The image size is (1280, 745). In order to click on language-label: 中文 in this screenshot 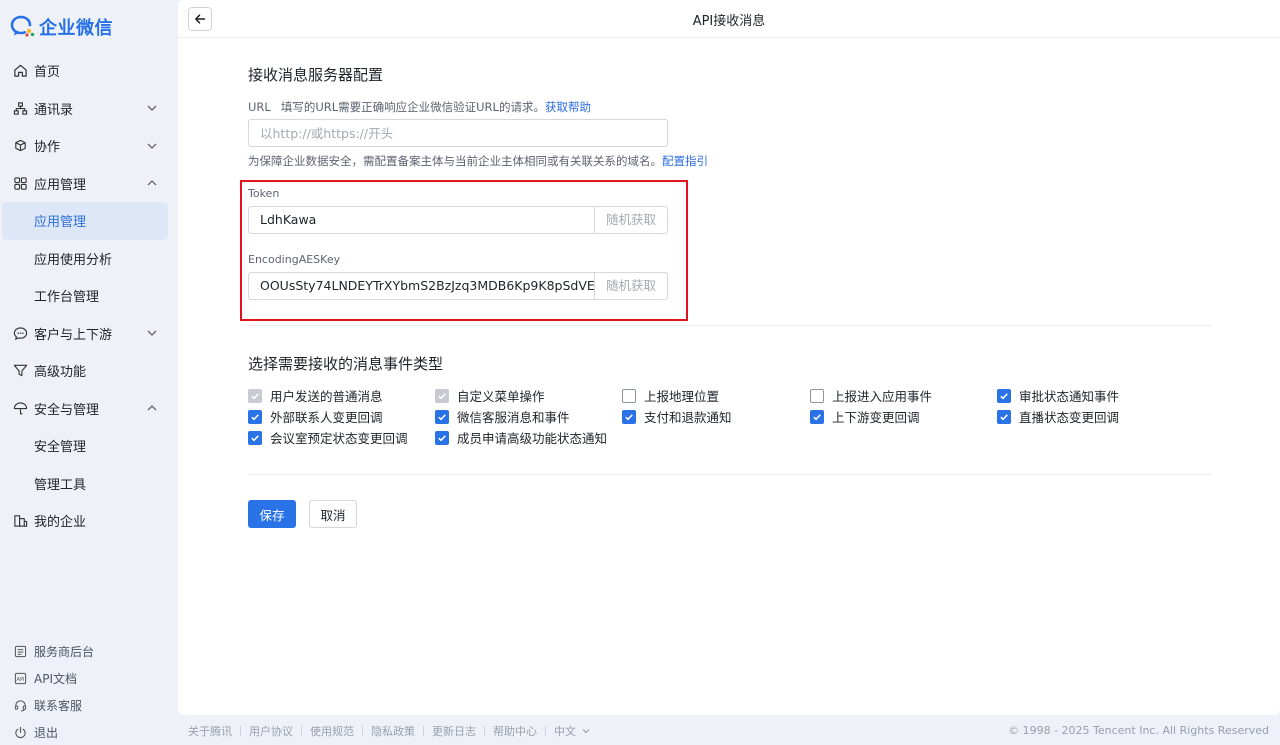, I will do `click(565, 731)`.